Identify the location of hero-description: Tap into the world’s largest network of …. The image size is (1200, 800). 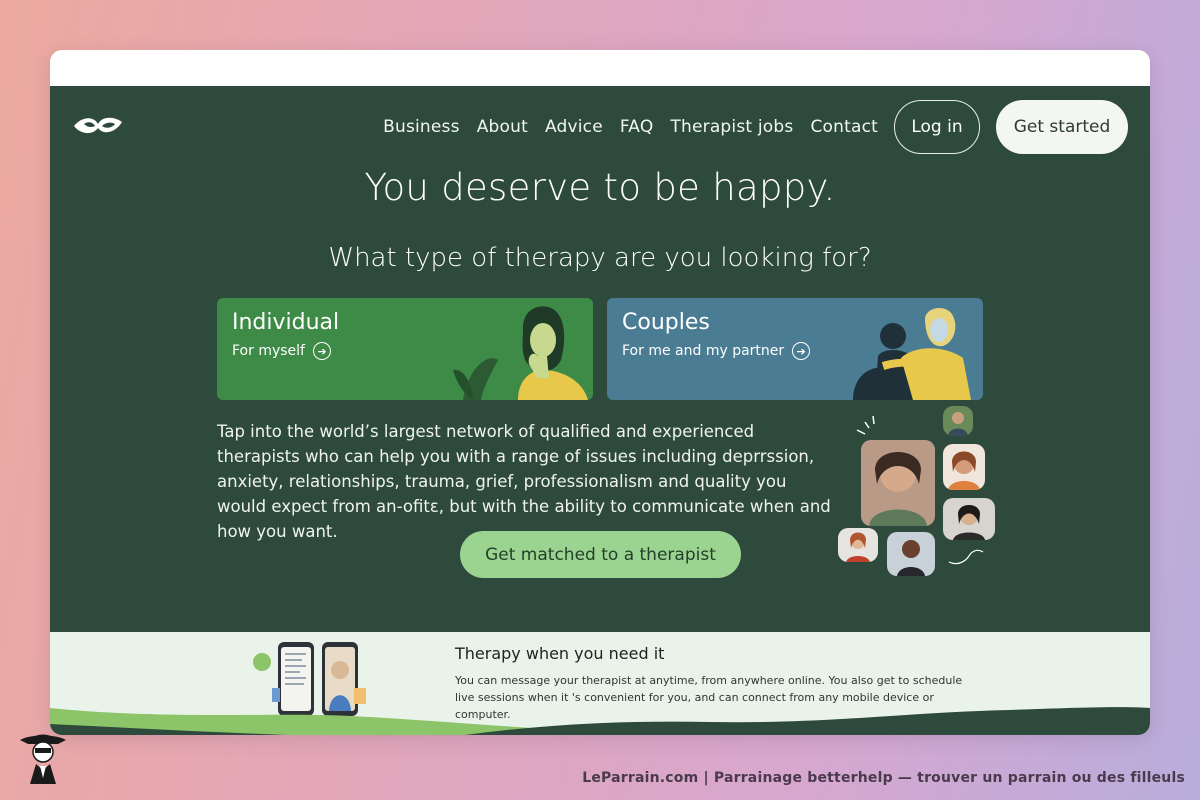
(524, 481).